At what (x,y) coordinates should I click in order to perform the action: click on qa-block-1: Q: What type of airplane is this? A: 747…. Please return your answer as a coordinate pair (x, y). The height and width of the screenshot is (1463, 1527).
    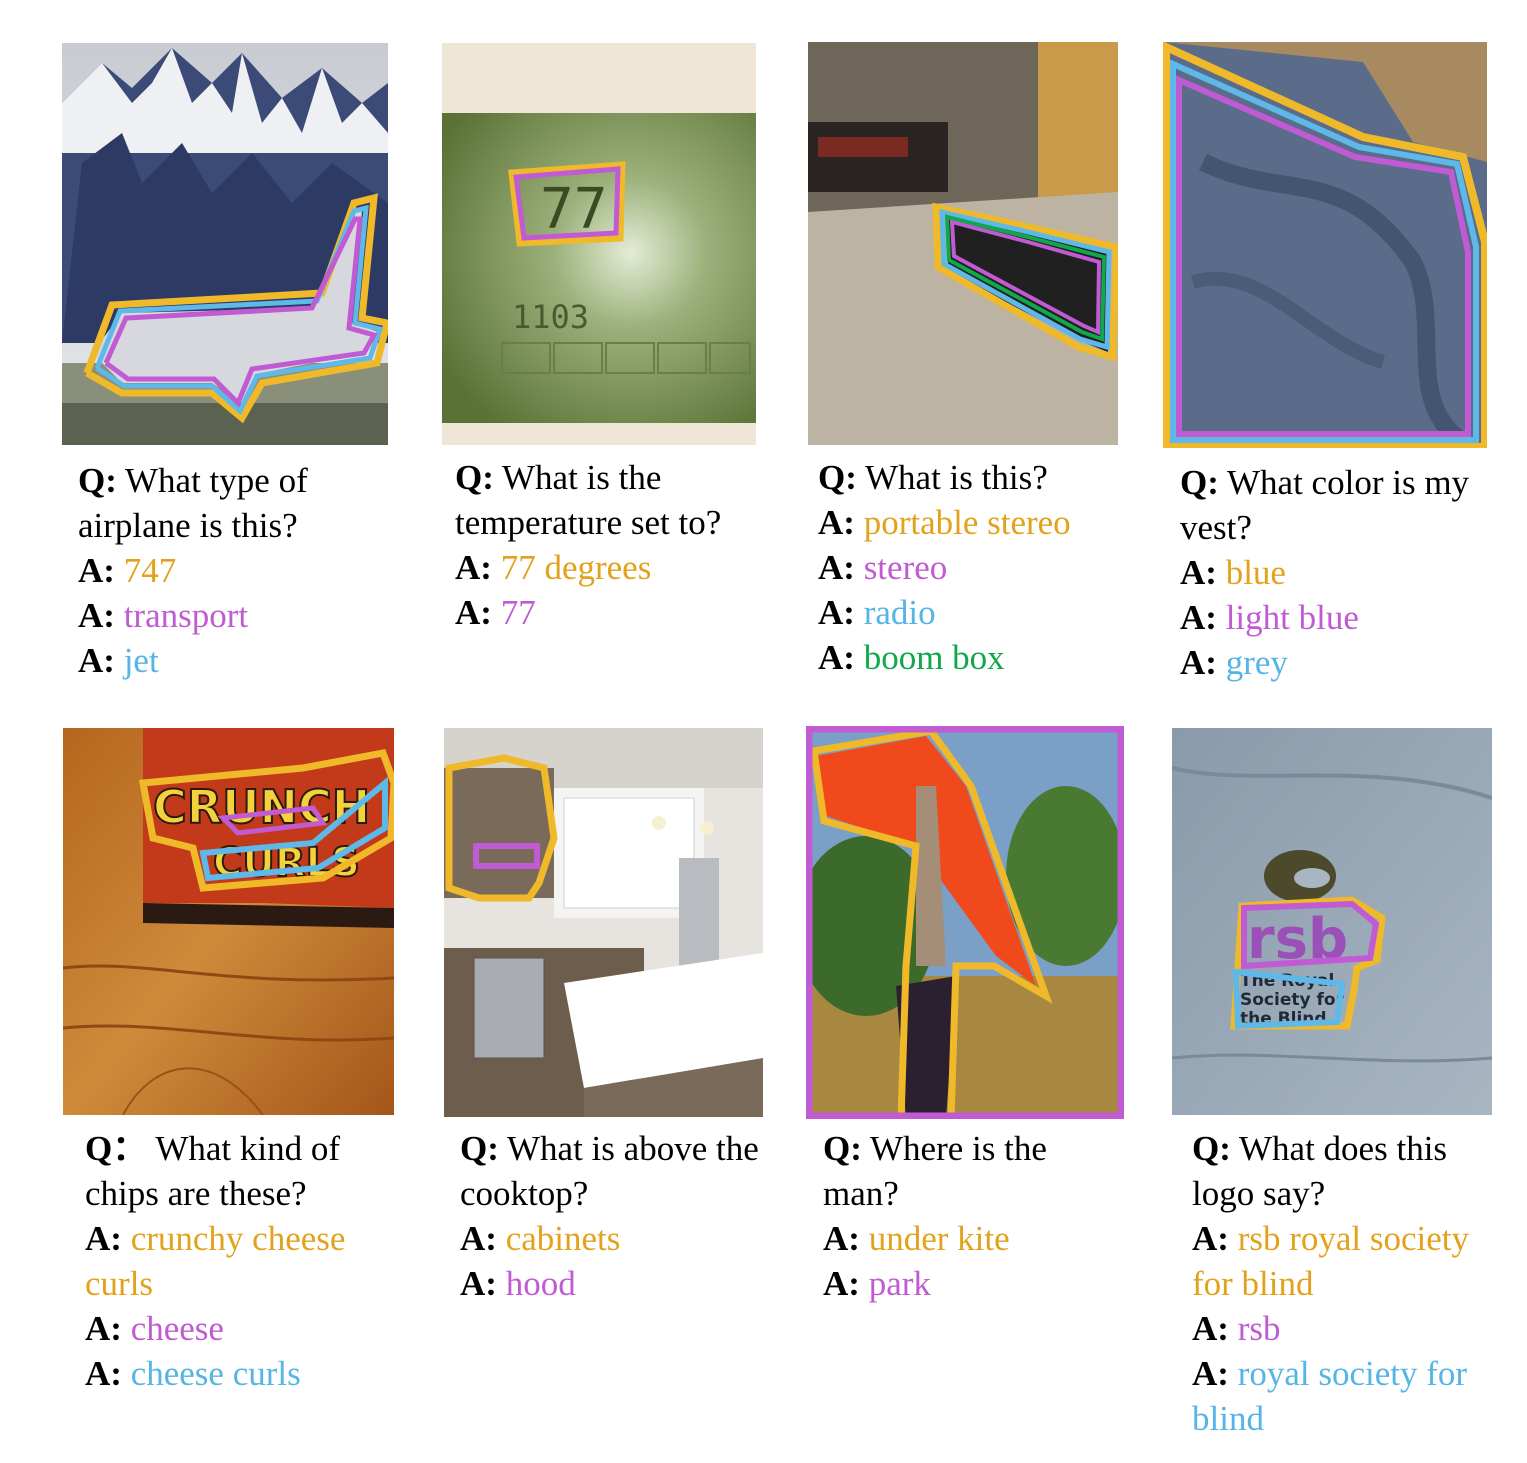
    Looking at the image, I should click on (228, 570).